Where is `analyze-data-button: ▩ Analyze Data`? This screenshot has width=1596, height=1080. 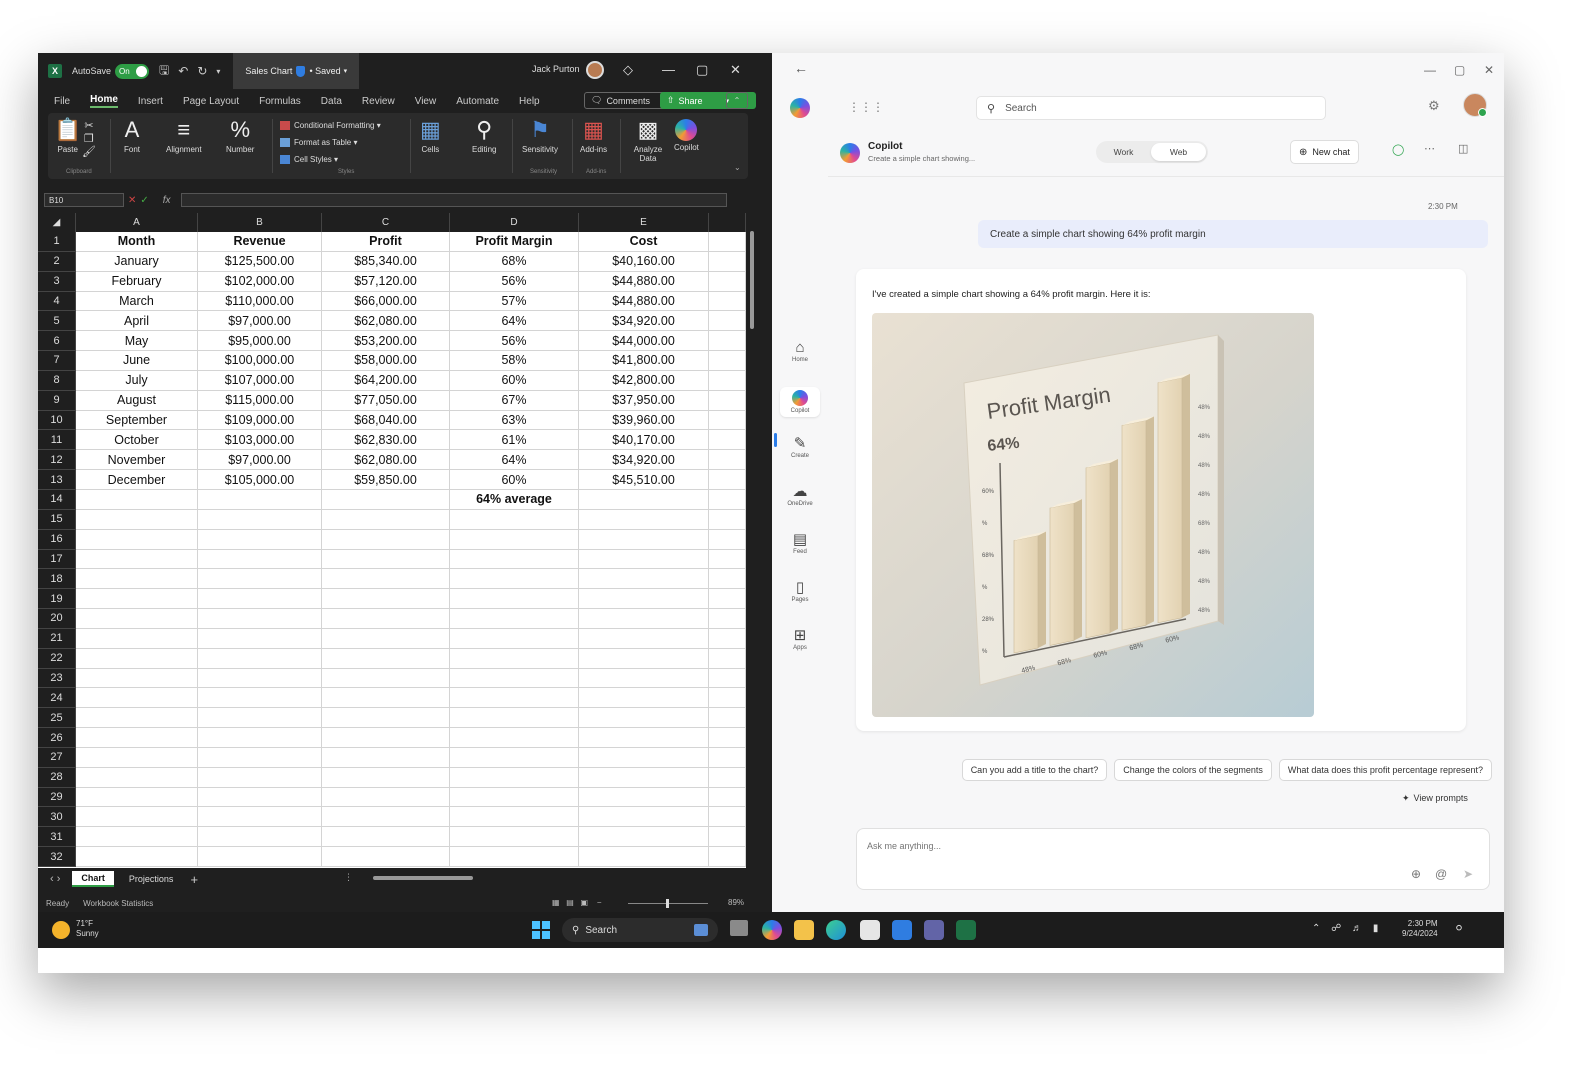
analyze-data-button: ▩ Analyze Data is located at coordinates (648, 140).